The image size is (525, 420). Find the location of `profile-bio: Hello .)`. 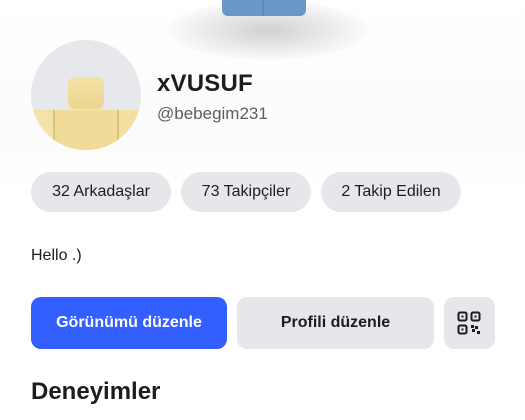

profile-bio: Hello .) is located at coordinates (56, 255).